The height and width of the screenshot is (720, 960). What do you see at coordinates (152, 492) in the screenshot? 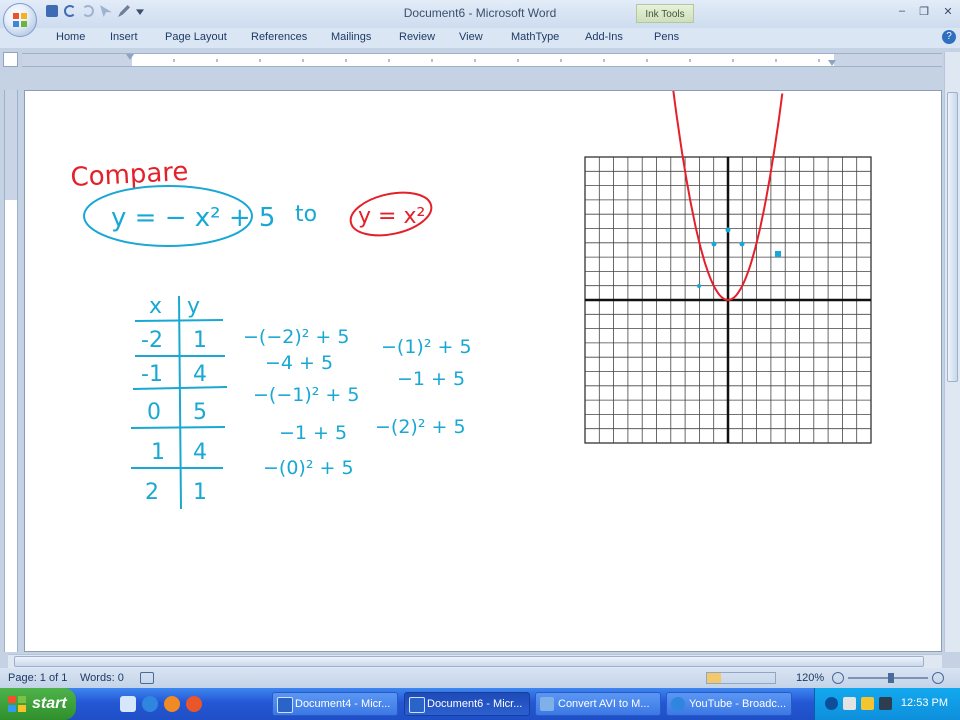
I see `table-cell: 2` at bounding box center [152, 492].